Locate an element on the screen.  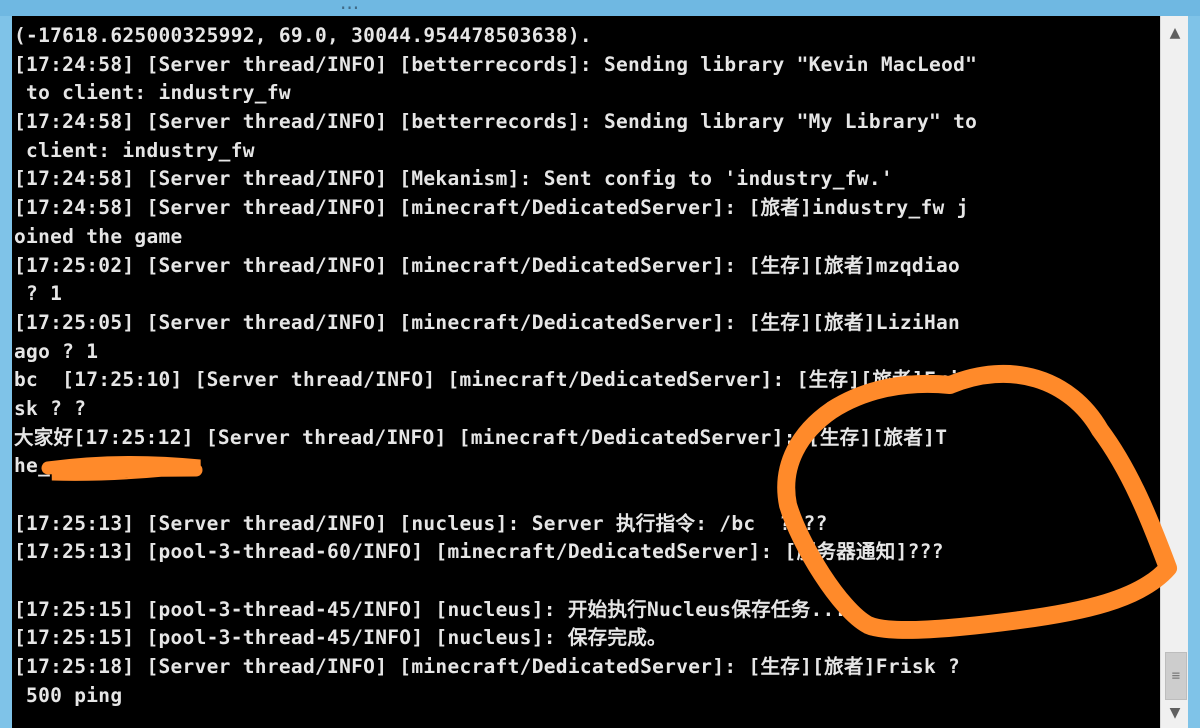
grip-icon: ≡ is located at coordinates (1176, 676).